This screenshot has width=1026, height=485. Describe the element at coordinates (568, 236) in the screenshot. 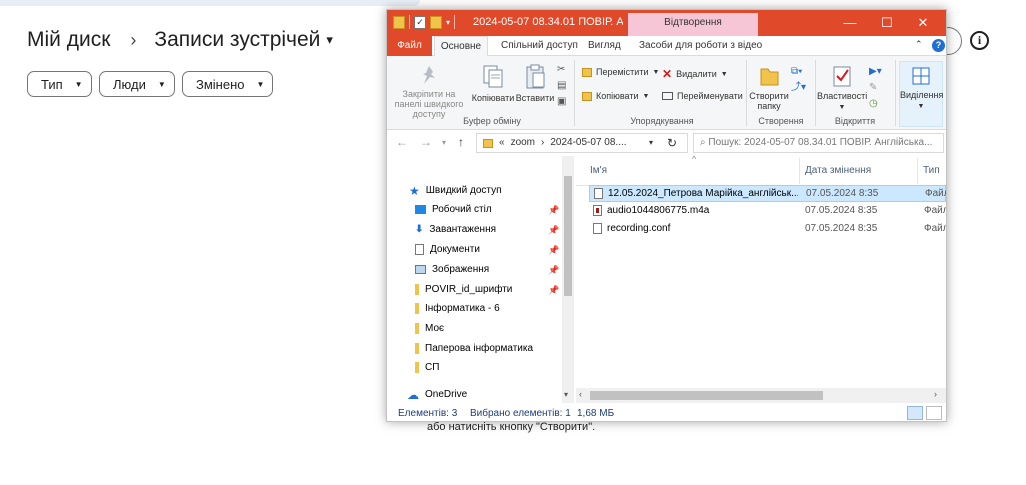

I see `nav-scrollbar-thumb` at that location.